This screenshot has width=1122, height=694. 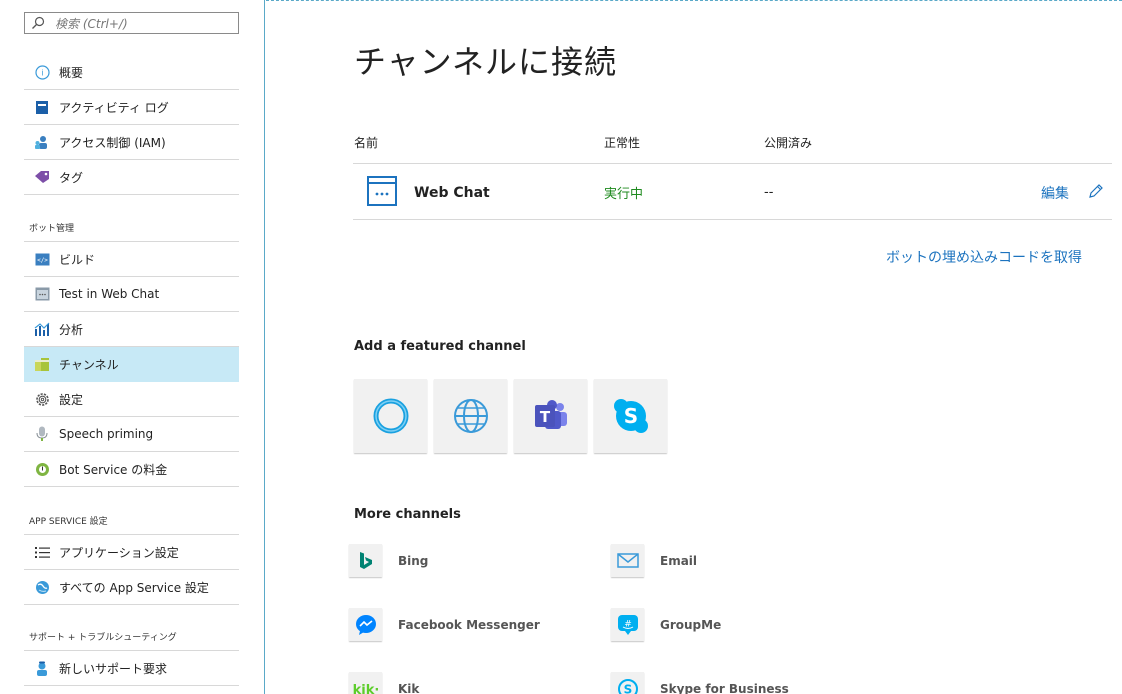 I want to click on analytics-icon, so click(x=42, y=329).